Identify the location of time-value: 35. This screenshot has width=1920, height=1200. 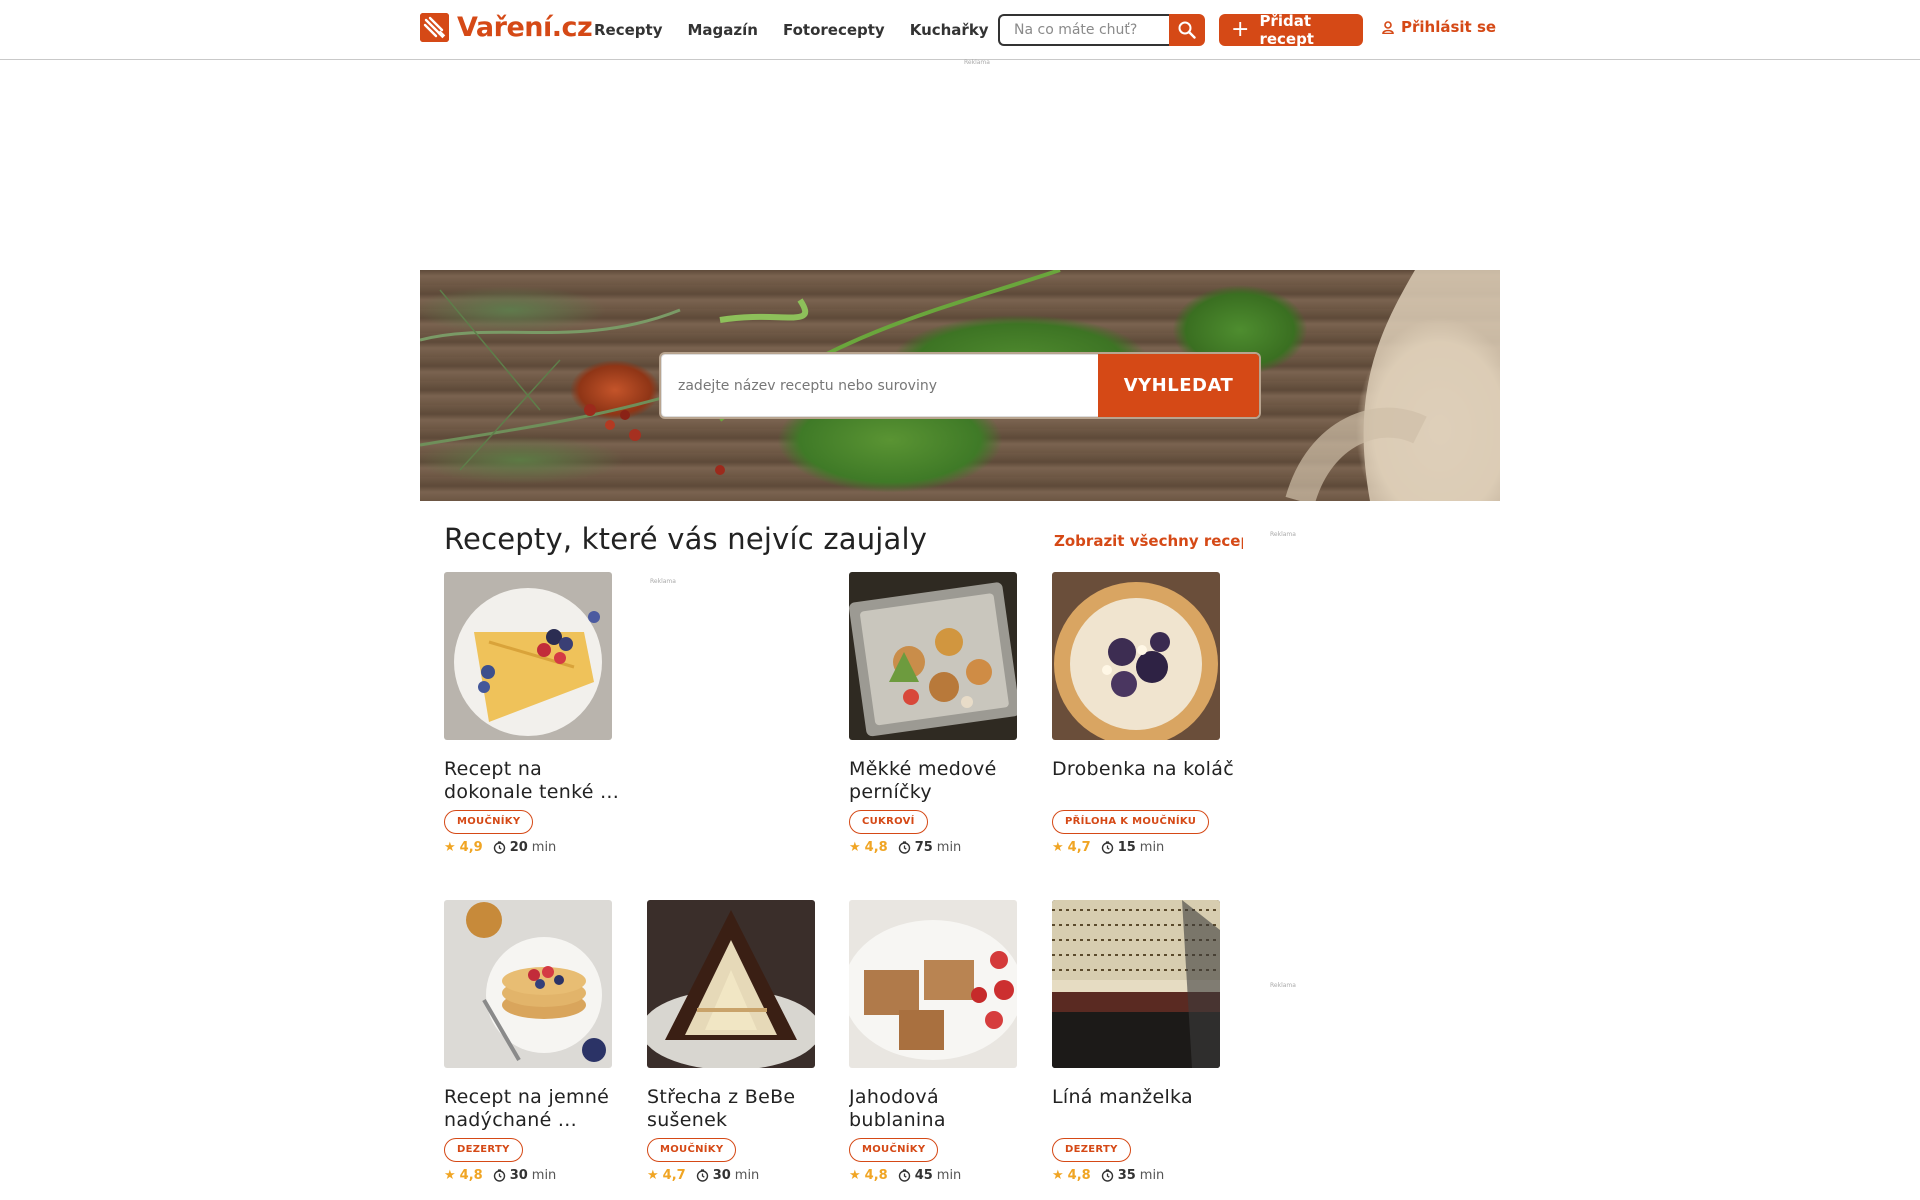
(1126, 1175).